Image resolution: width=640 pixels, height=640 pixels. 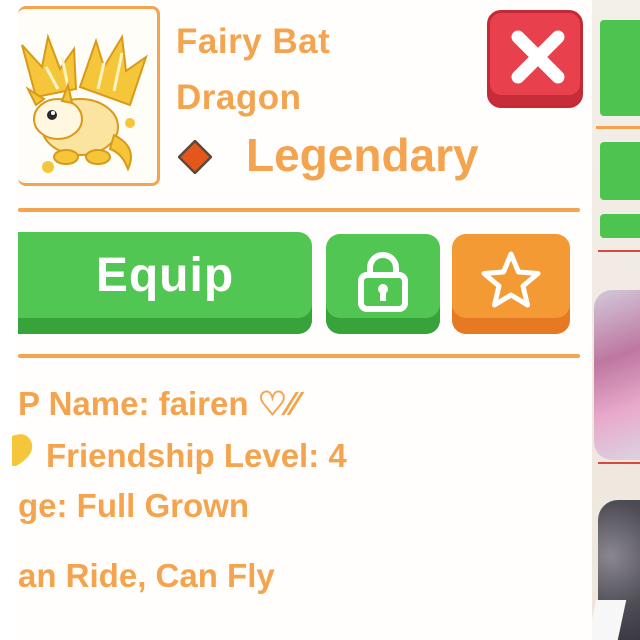 What do you see at coordinates (617, 375) in the screenshot?
I see `background-pet-art` at bounding box center [617, 375].